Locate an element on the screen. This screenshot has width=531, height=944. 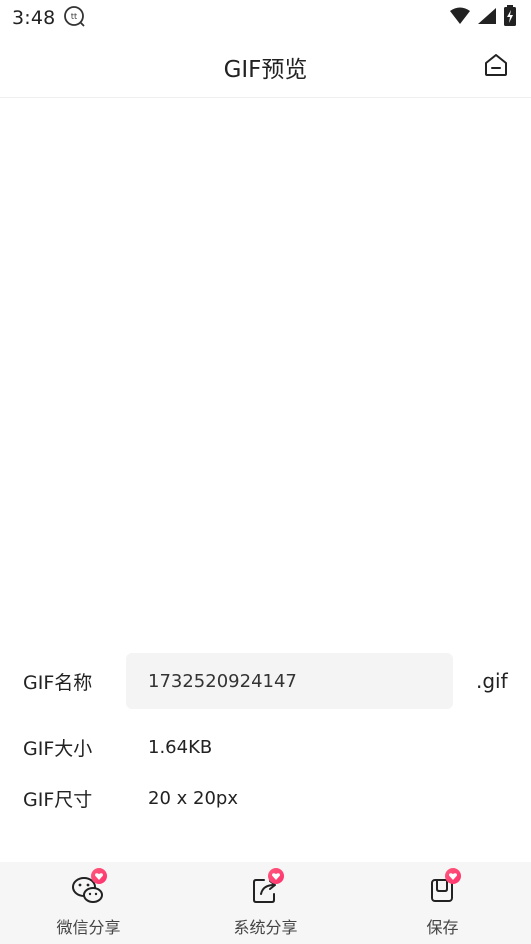
gif-size-value: 1.64KB is located at coordinates (180, 747).